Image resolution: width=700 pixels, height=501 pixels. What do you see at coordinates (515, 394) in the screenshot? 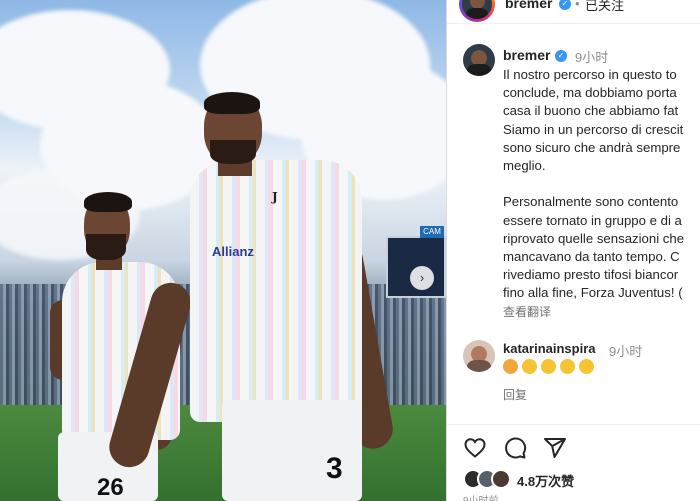
I see `reply-button: 回复` at bounding box center [515, 394].